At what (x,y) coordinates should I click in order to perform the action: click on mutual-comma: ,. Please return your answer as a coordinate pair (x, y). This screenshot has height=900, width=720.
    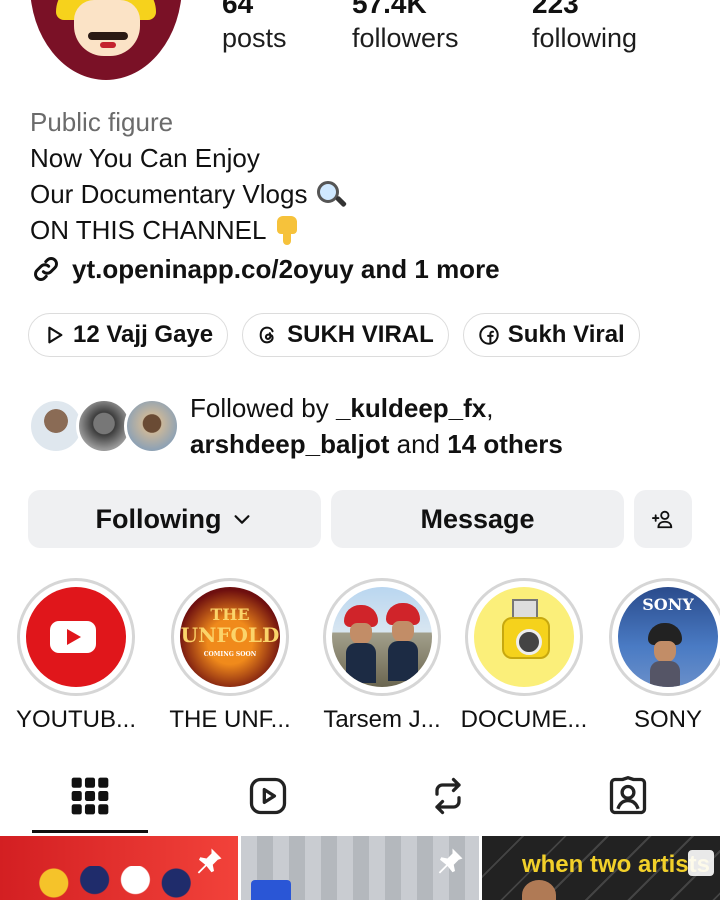
    Looking at the image, I should click on (490, 408).